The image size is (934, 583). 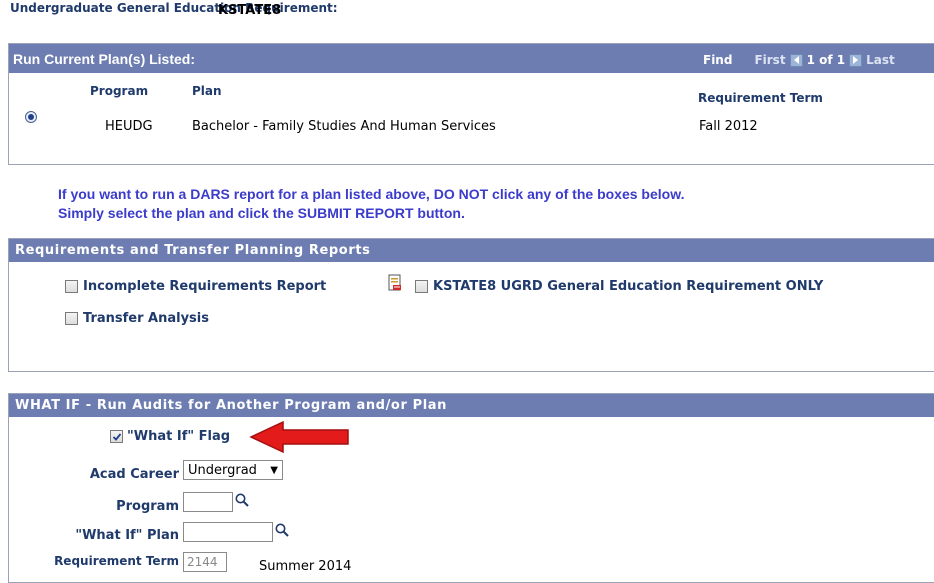 I want to click on program-lookup-search-icon, so click(x=242, y=502).